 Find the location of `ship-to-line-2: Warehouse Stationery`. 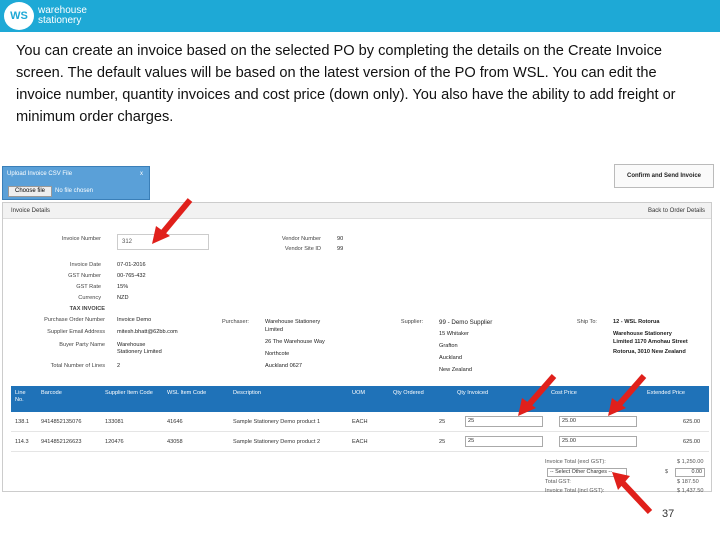

ship-to-line-2: Warehouse Stationery is located at coordinates (642, 334).